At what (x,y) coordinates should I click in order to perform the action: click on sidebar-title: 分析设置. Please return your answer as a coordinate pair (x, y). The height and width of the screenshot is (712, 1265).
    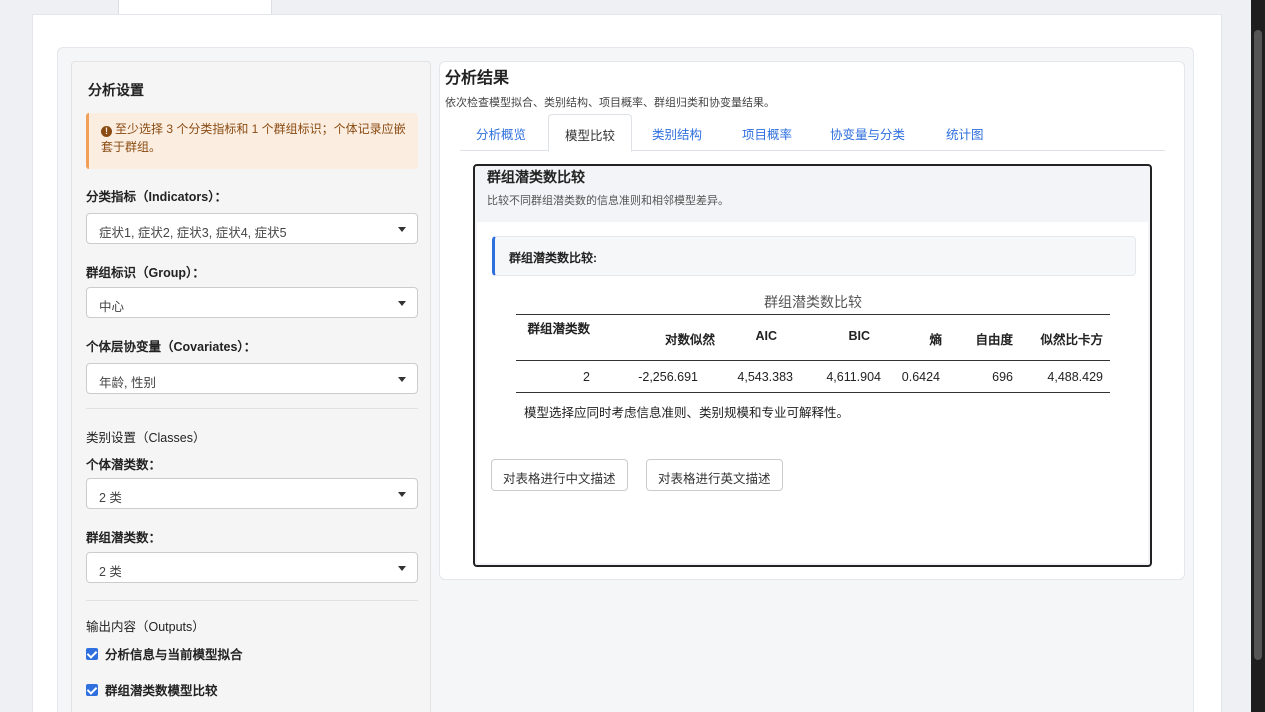
    Looking at the image, I should click on (116, 90).